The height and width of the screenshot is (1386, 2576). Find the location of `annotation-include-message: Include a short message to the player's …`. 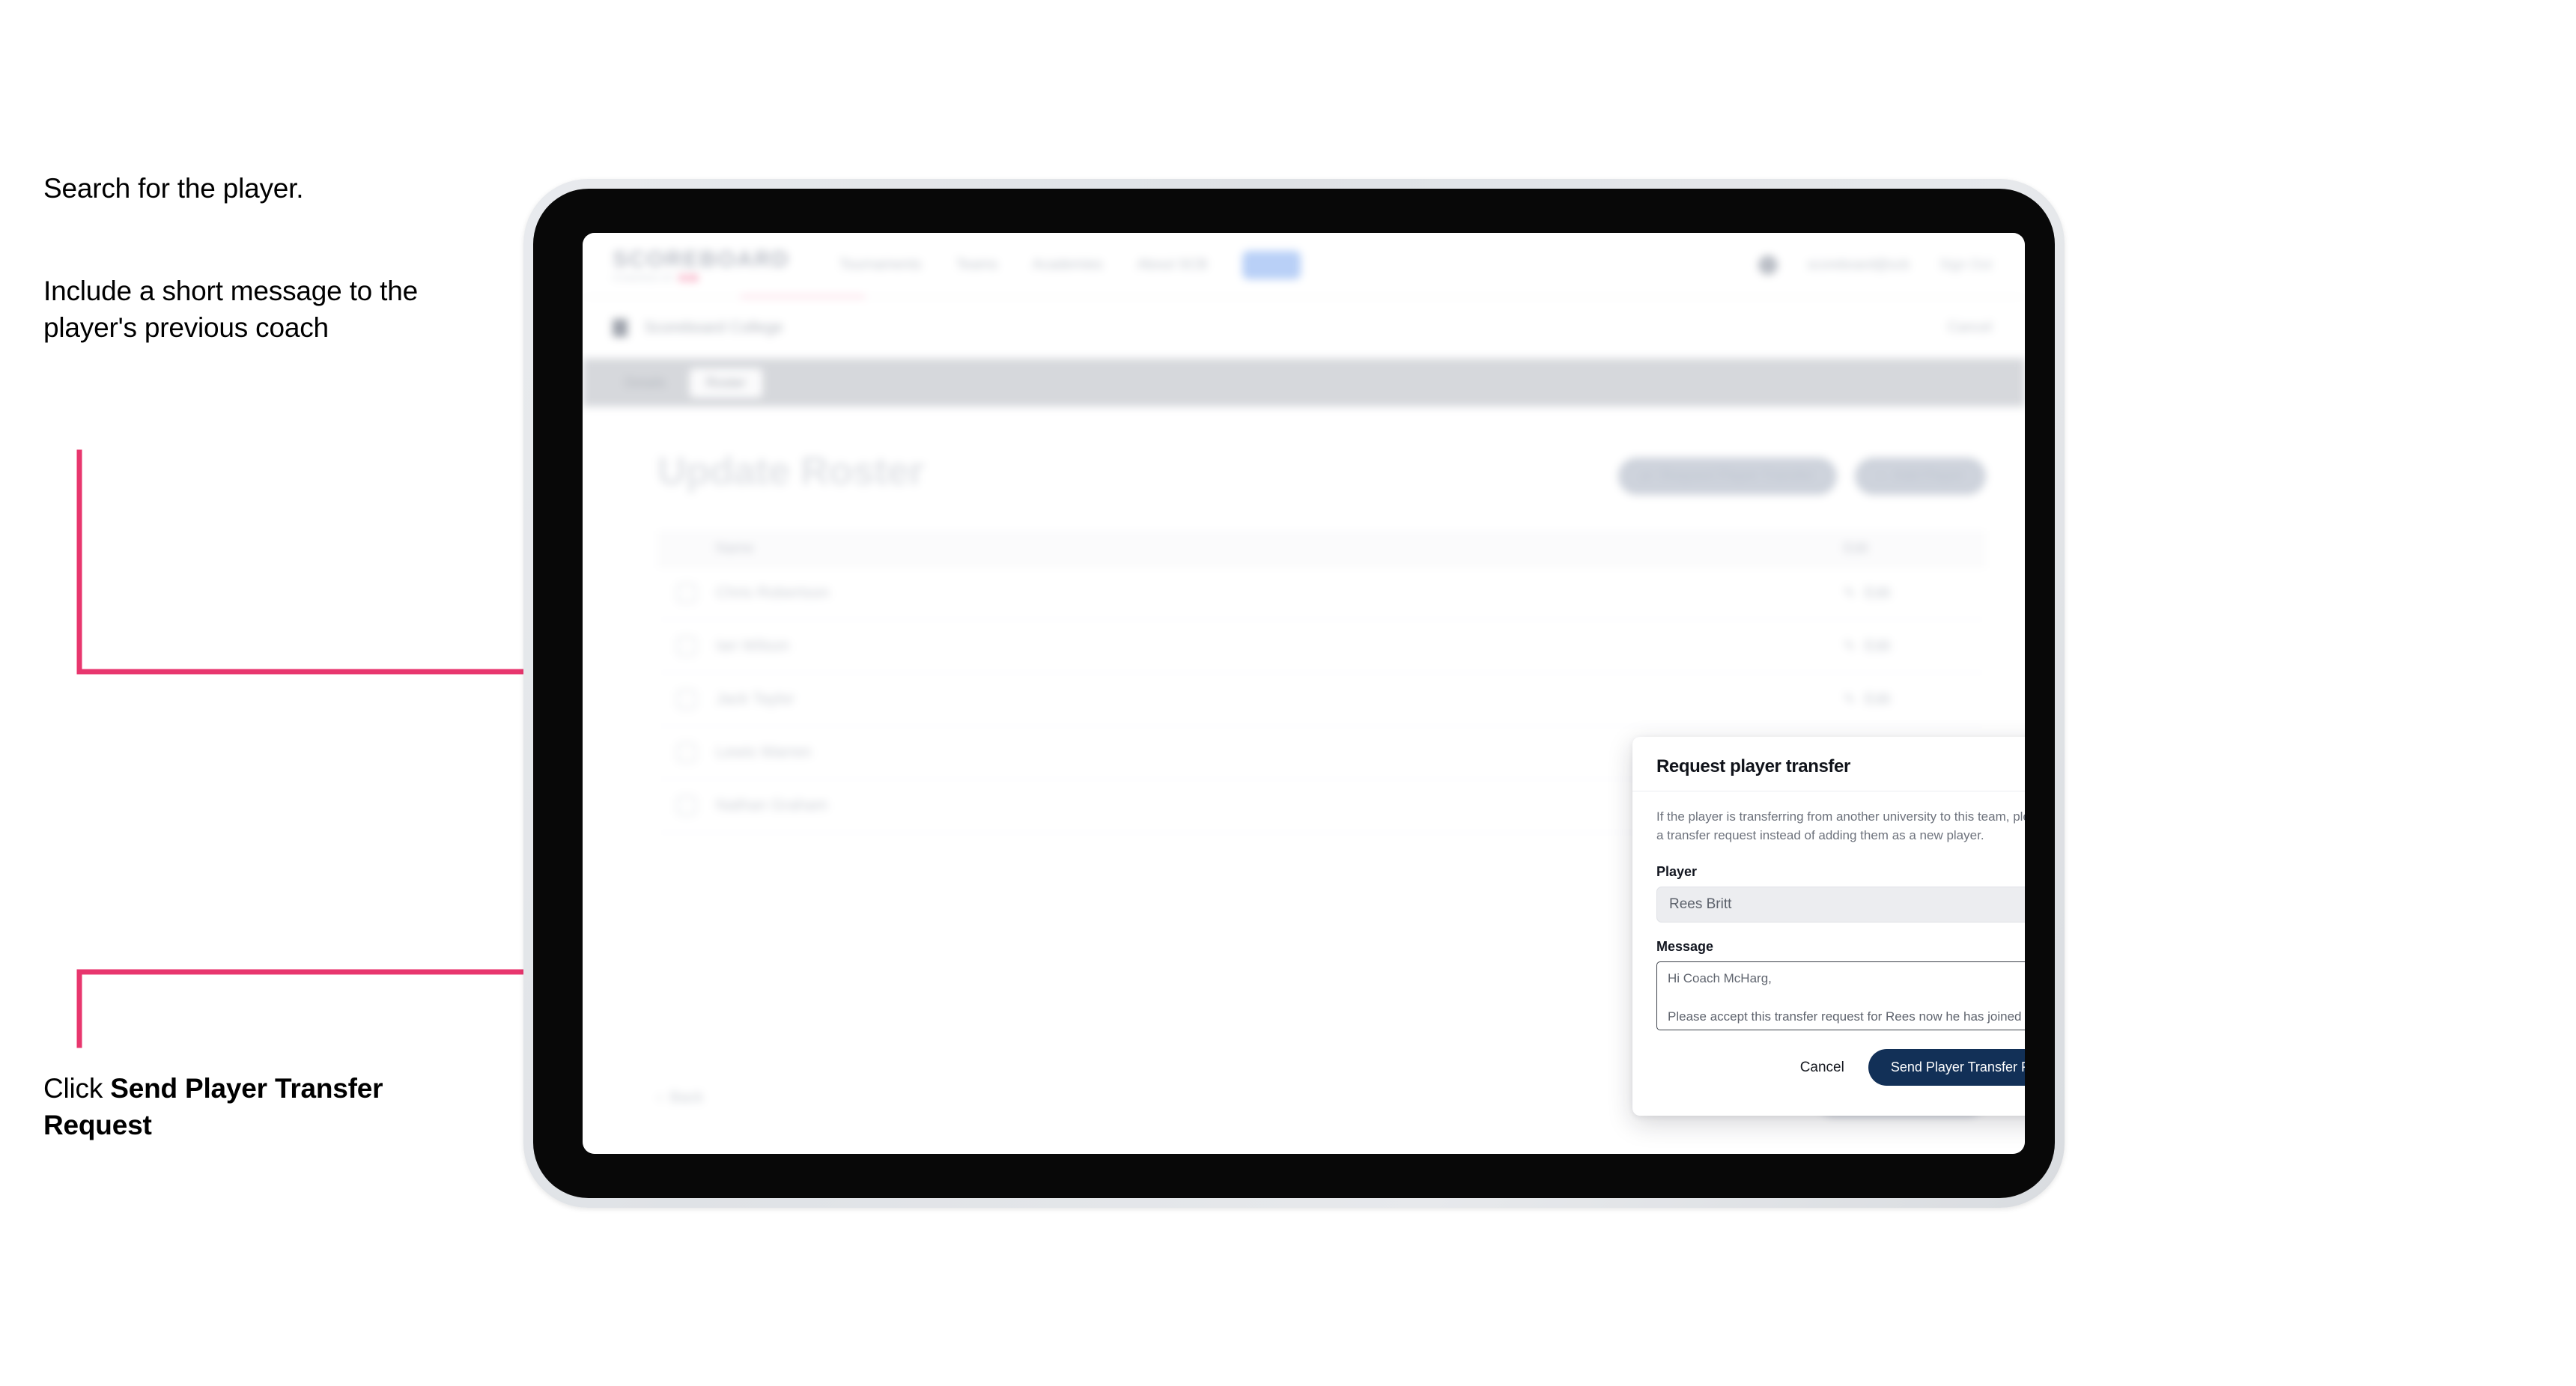

annotation-include-message: Include a short message to the player's … is located at coordinates (230, 310).